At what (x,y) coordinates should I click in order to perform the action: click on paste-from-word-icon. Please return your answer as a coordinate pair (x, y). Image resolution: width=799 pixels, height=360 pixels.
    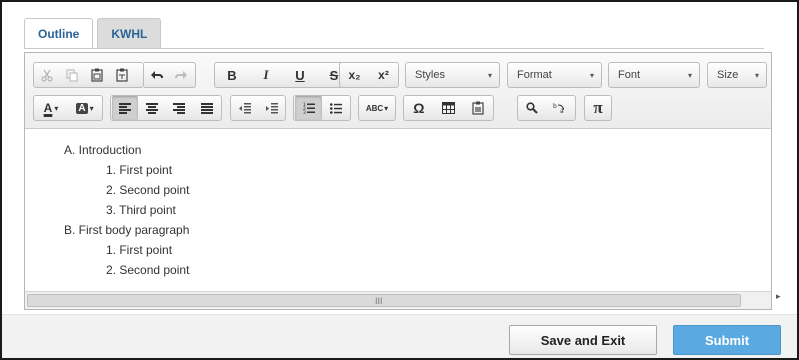
    Looking at the image, I should click on (478, 108).